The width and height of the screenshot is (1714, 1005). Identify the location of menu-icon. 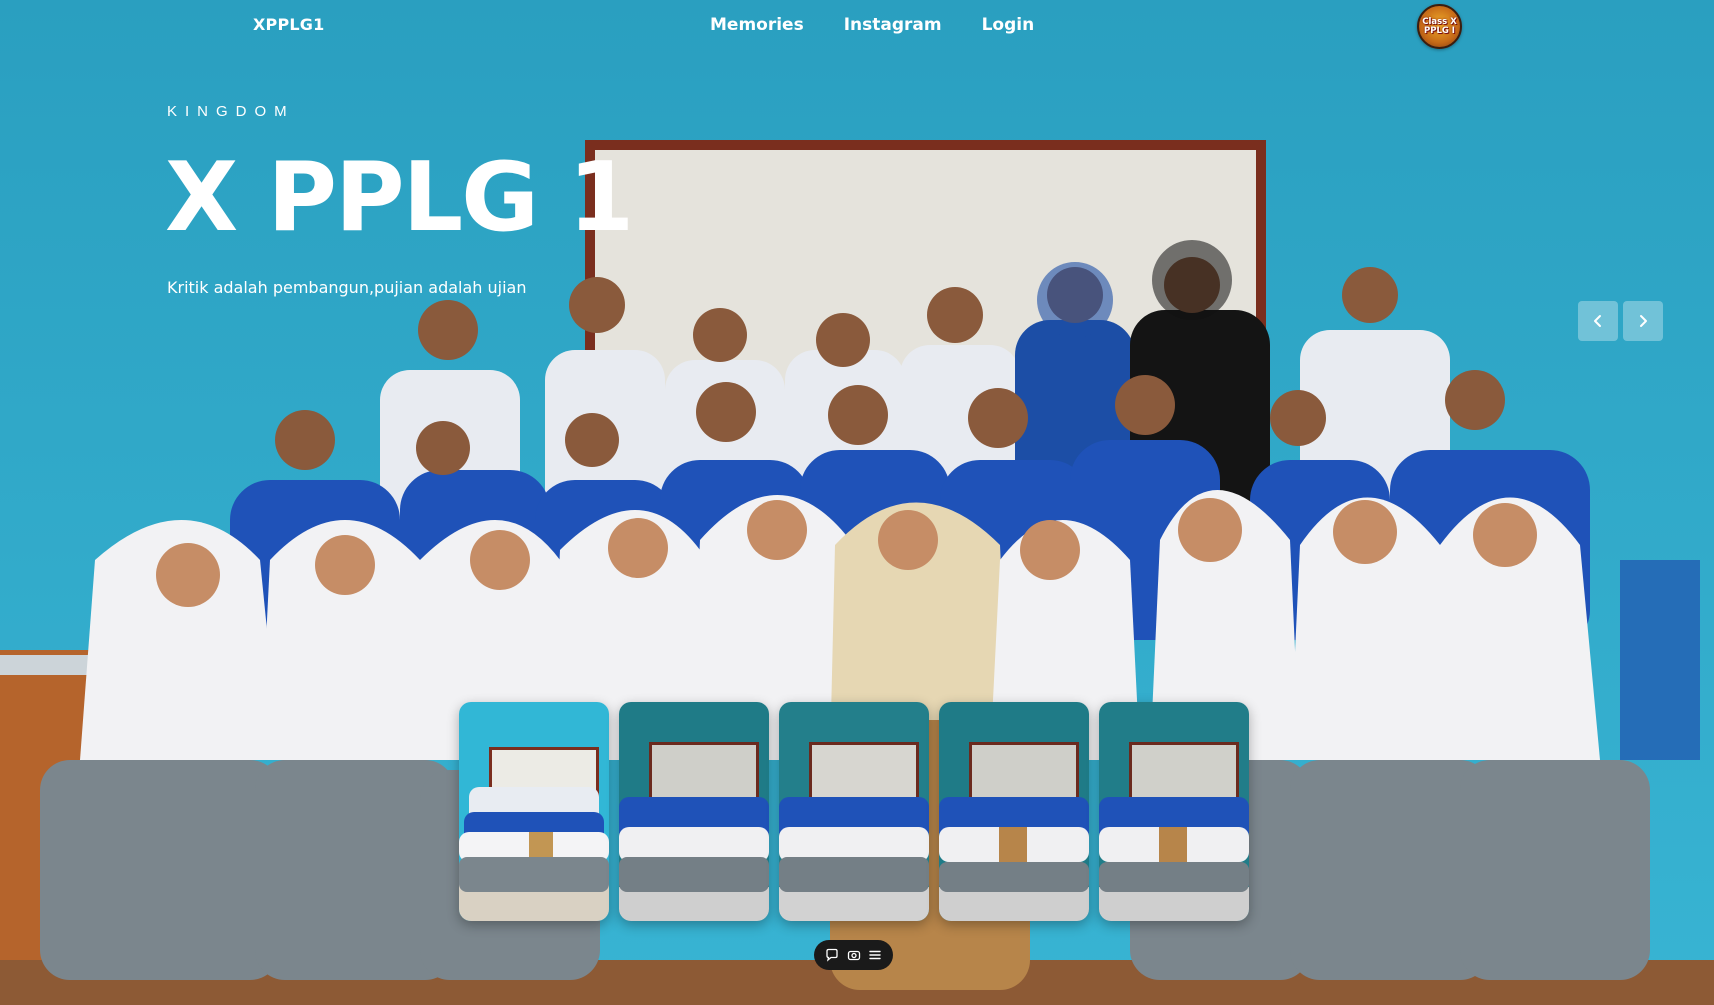
(875, 955).